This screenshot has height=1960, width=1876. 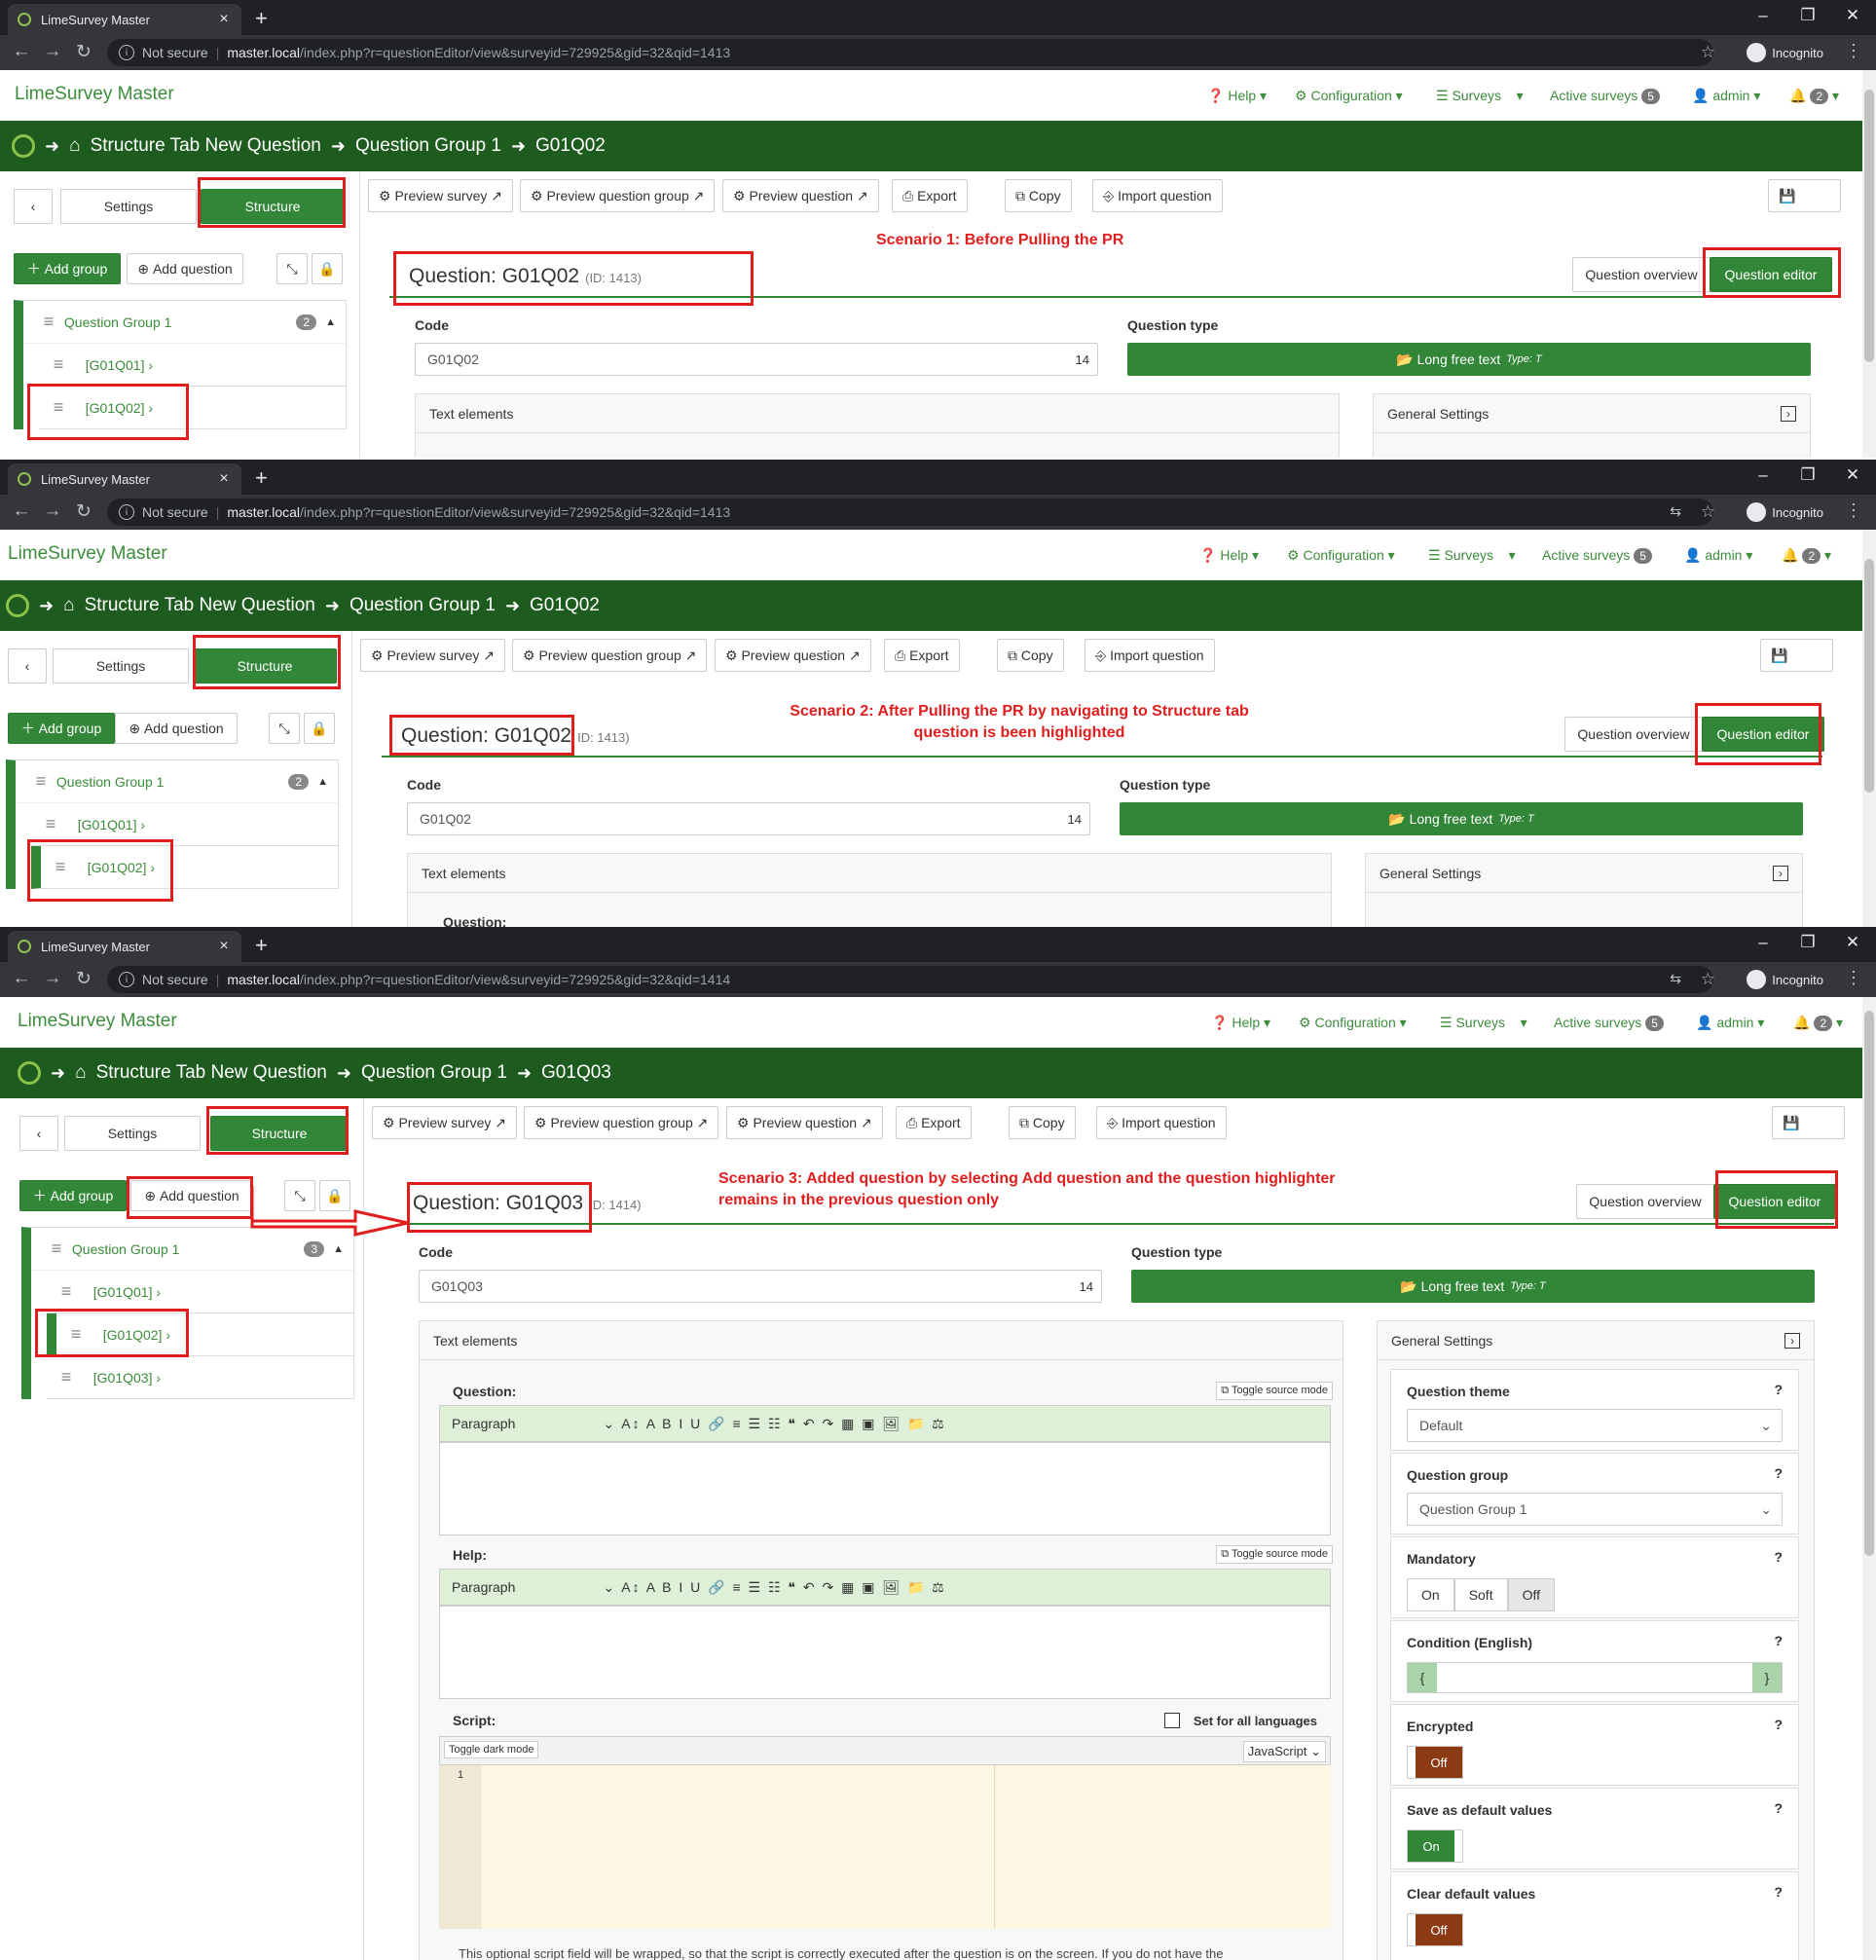 I want to click on restore-icon: ❐, so click(x=1808, y=15).